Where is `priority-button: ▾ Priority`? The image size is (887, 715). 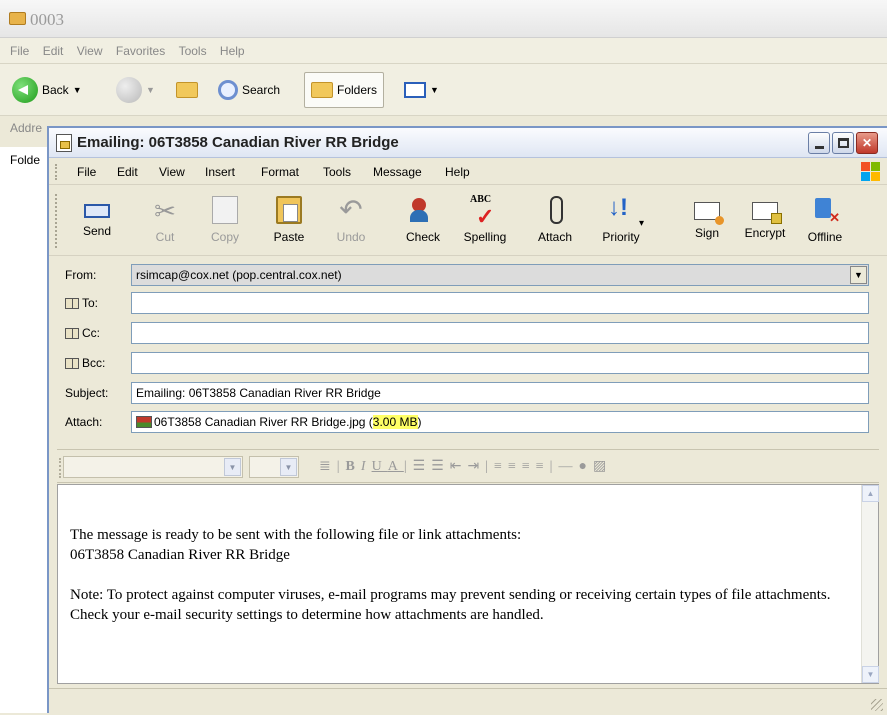
priority-button: ▾ Priority is located at coordinates (621, 221).